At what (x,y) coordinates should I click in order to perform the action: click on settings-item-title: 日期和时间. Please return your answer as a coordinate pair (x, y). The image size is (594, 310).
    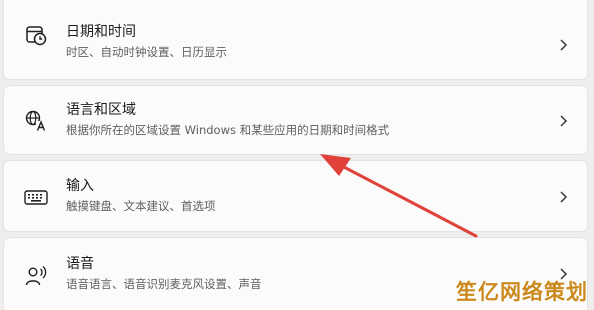
    Looking at the image, I should click on (101, 32).